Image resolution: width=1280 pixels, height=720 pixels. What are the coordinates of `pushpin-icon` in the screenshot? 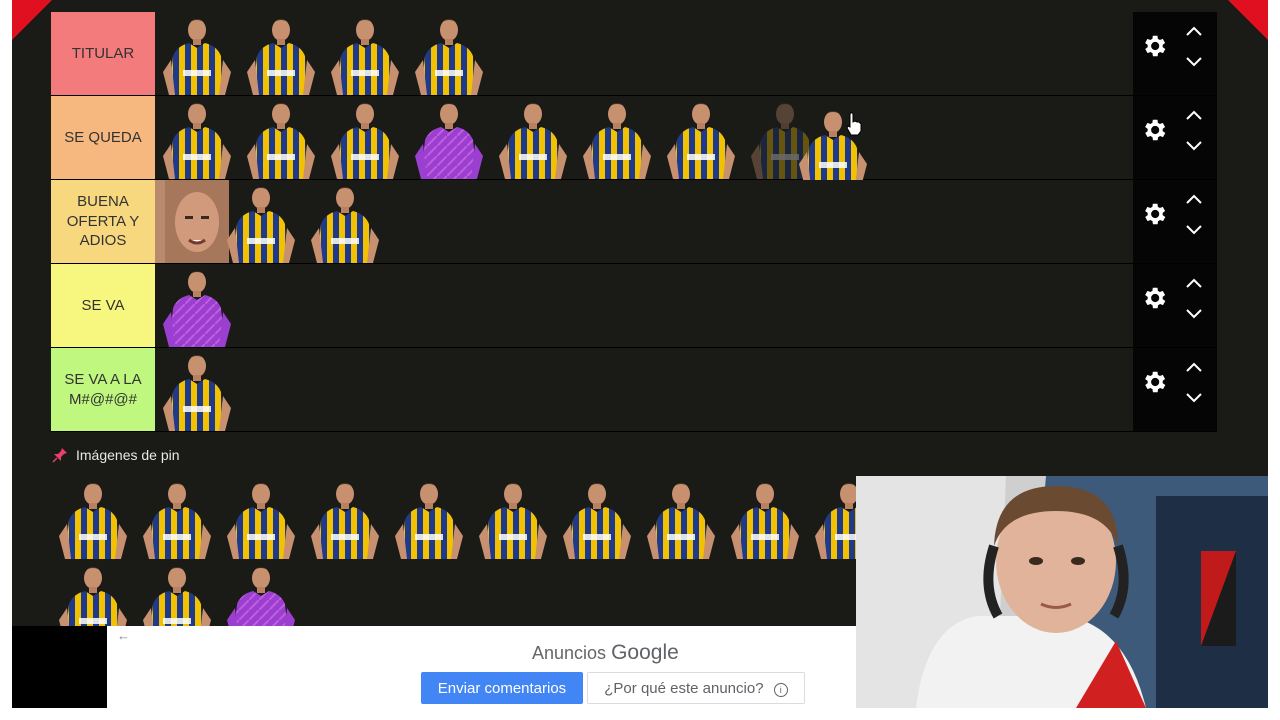 It's located at (59, 455).